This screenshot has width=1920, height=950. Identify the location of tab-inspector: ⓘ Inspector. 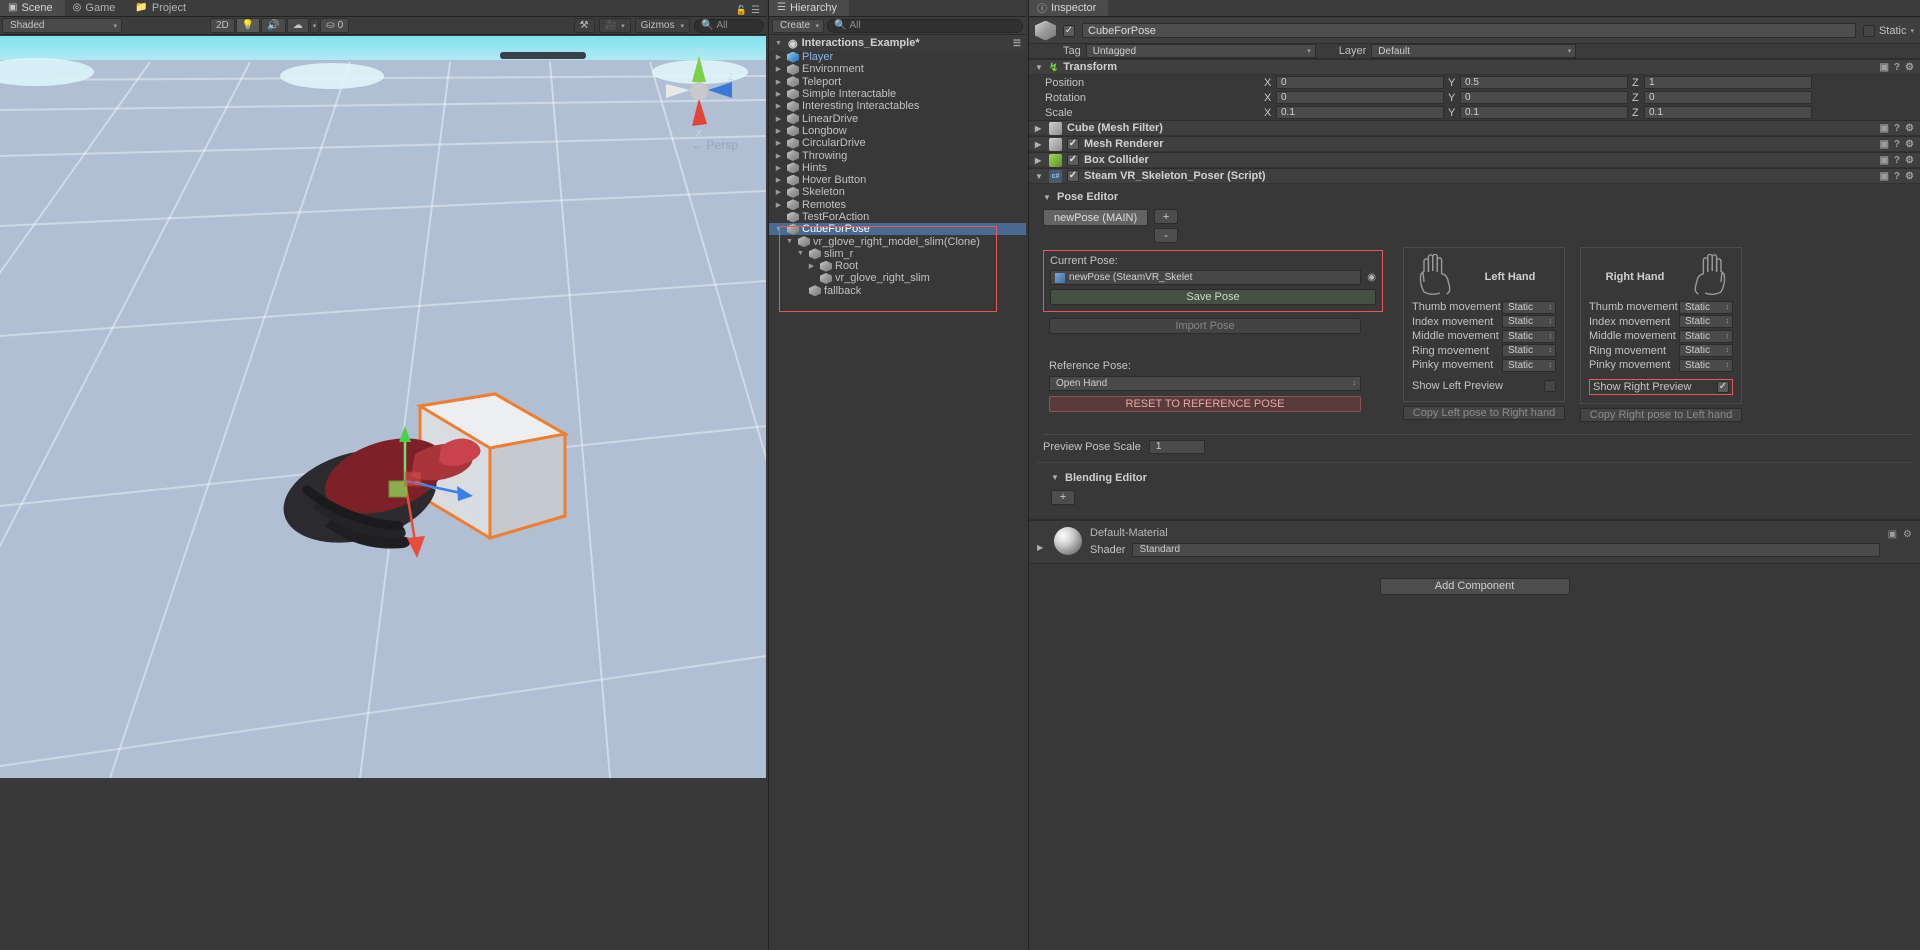
(1069, 8).